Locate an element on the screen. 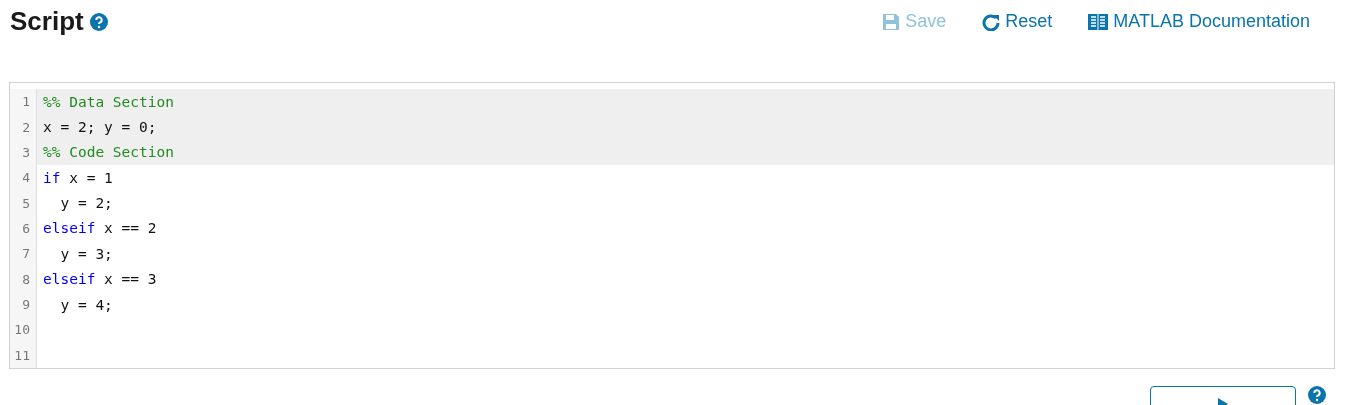 The height and width of the screenshot is (405, 1348). line-number: 5 is located at coordinates (23, 203).